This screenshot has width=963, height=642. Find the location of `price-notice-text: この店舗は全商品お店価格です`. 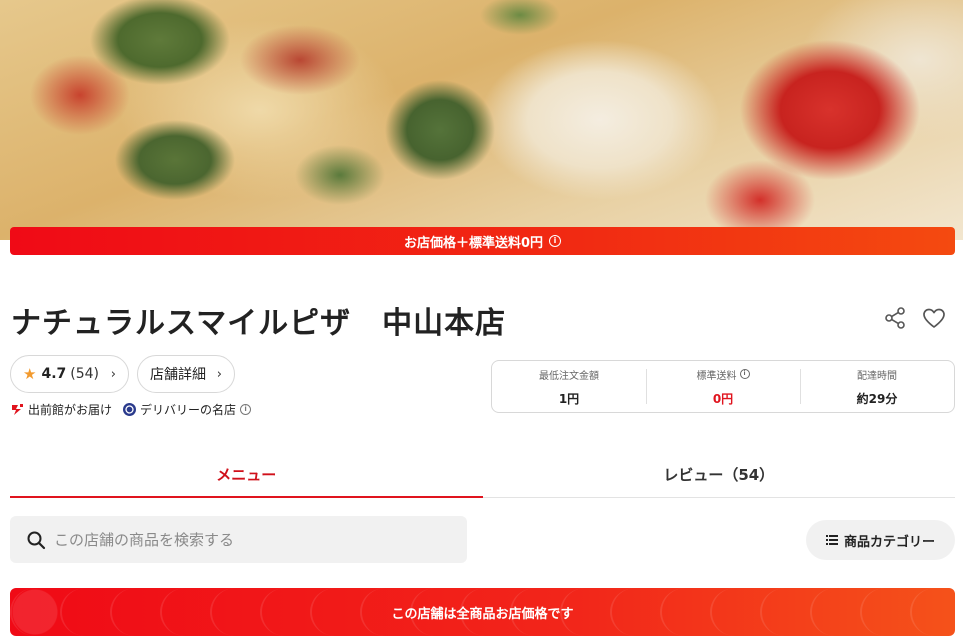

price-notice-text: この店舗は全商品お店価格です is located at coordinates (482, 614).